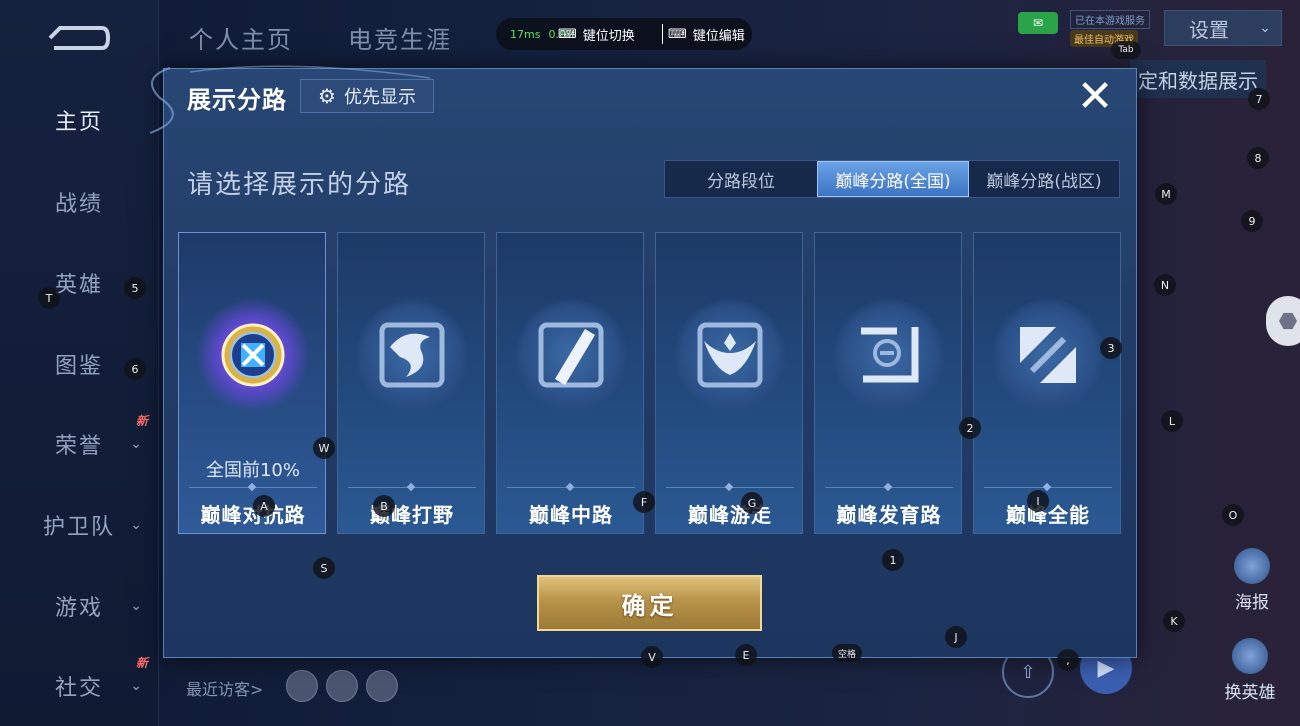 This screenshot has height=726, width=1300. What do you see at coordinates (1126, 50) in the screenshot?
I see `keymap-hint: Tab` at bounding box center [1126, 50].